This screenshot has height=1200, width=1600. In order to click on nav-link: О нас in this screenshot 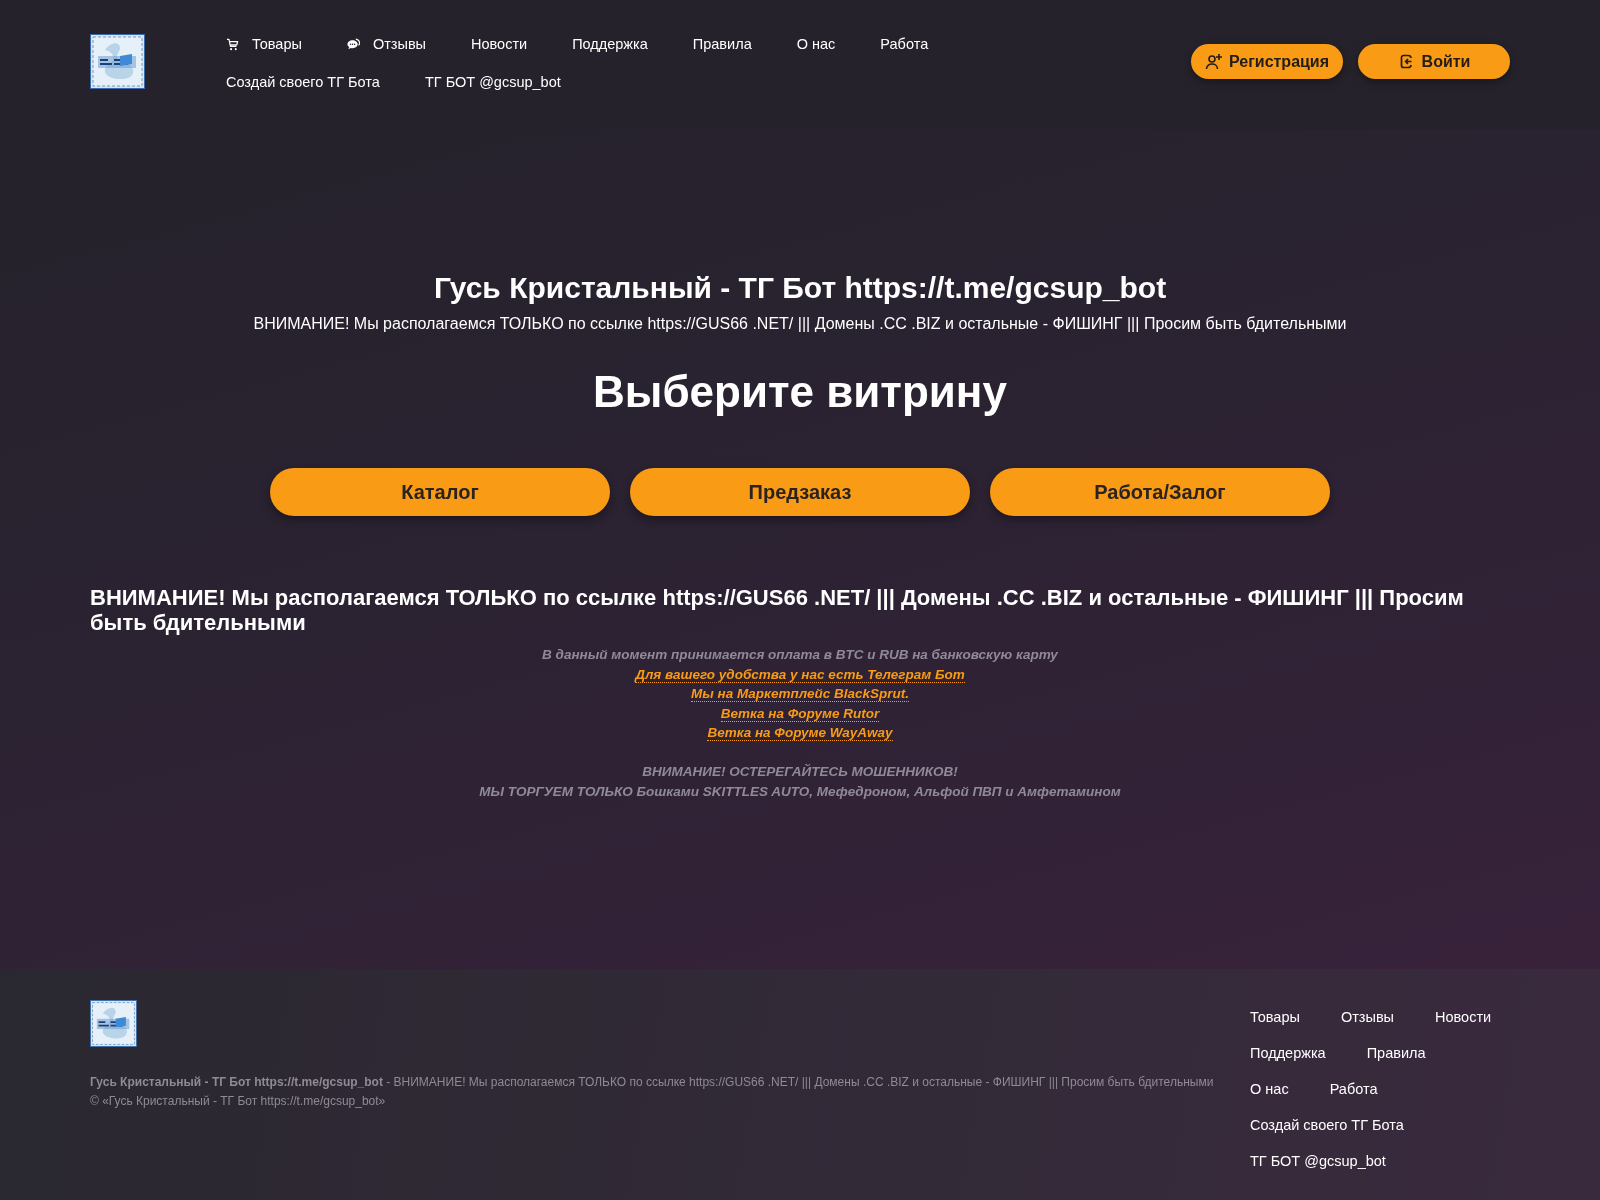, I will do `click(816, 44)`.